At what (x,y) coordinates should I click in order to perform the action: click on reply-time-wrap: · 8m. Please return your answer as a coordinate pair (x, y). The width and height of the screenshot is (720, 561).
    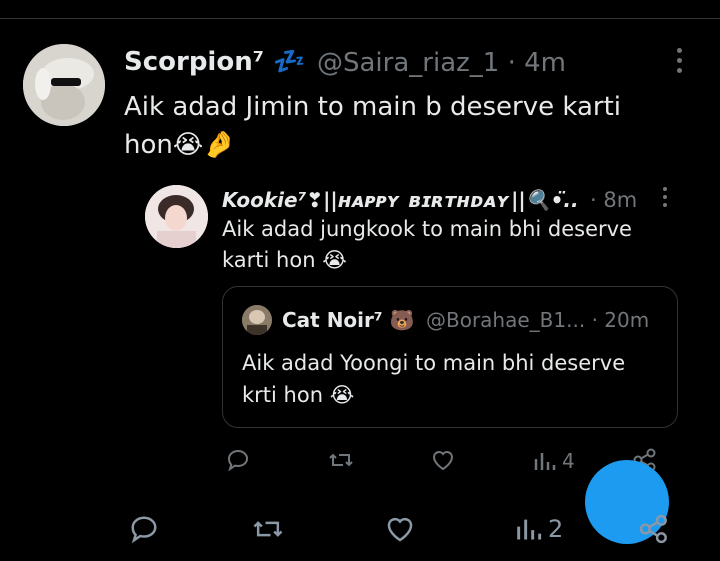
    Looking at the image, I should click on (614, 200).